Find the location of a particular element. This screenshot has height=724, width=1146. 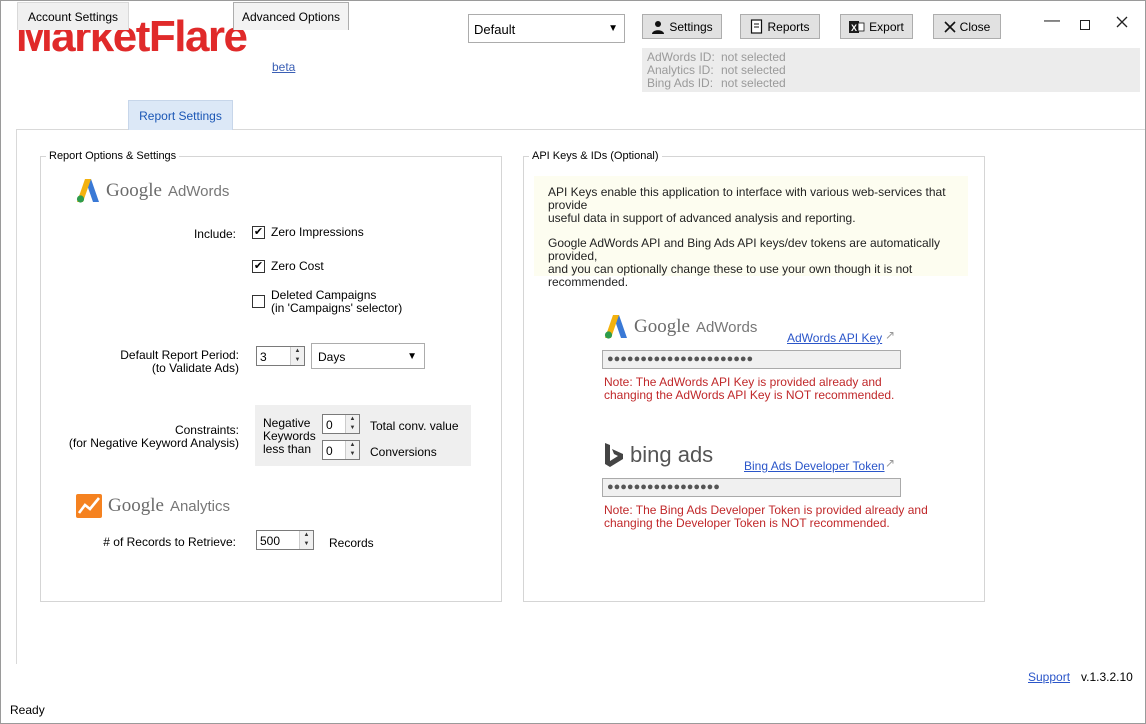

settings-button: Settings is located at coordinates (682, 26).